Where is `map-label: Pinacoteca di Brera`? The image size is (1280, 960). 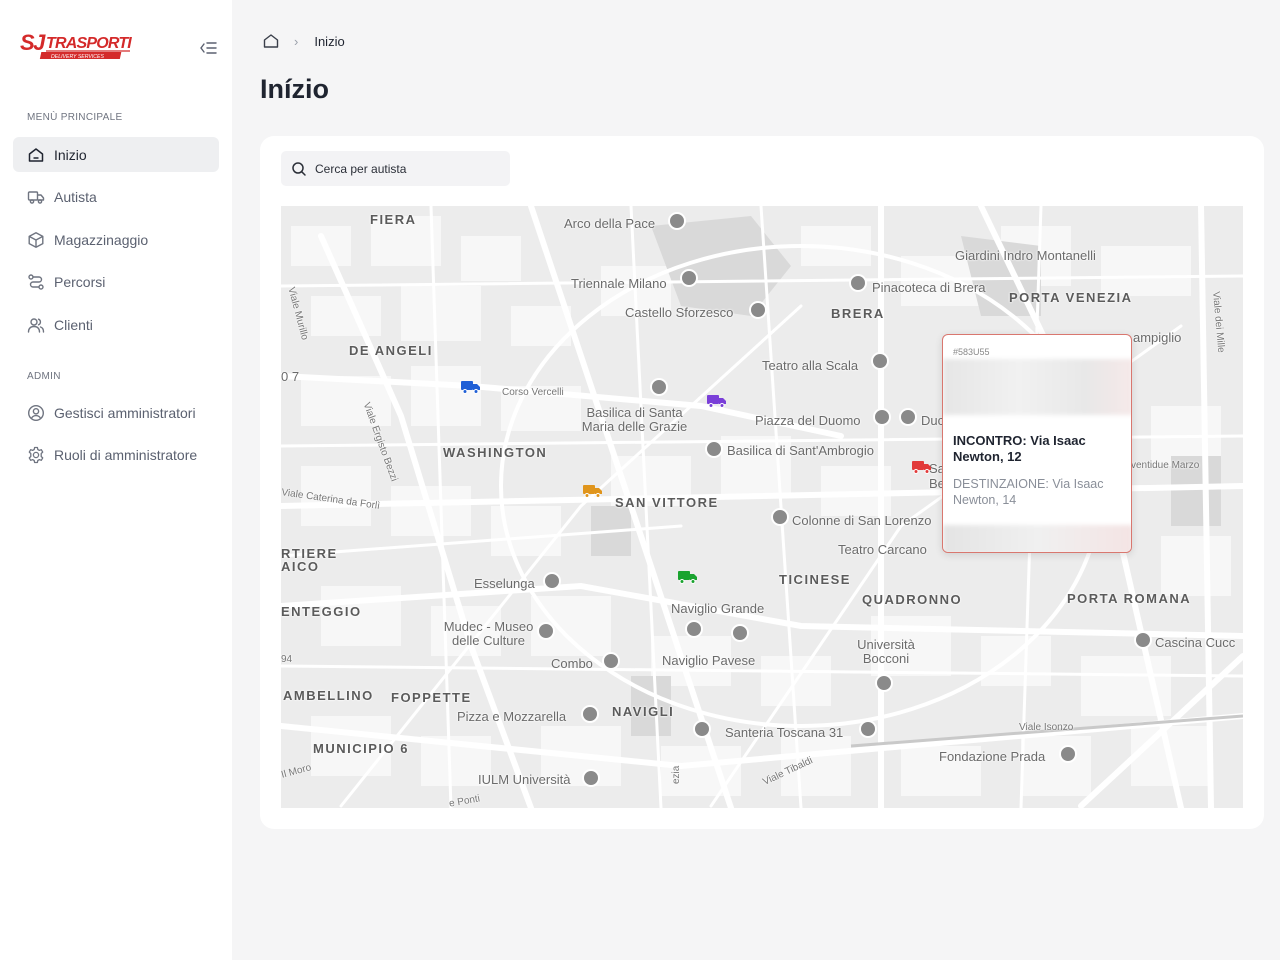
map-label: Pinacoteca di Brera is located at coordinates (929, 287).